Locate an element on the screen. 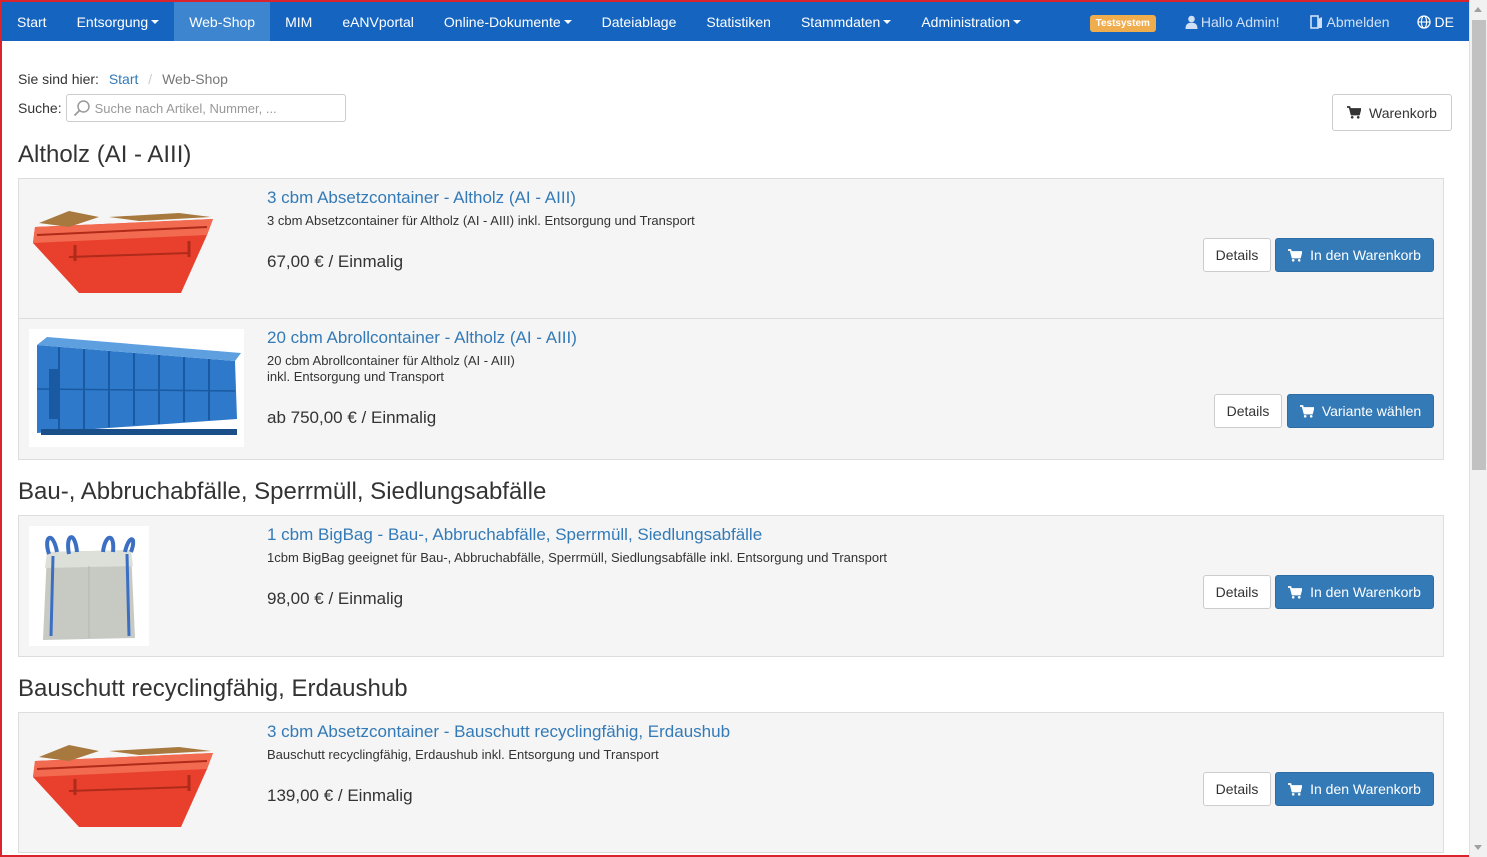  scroll-up-icon is located at coordinates (1478, 9).